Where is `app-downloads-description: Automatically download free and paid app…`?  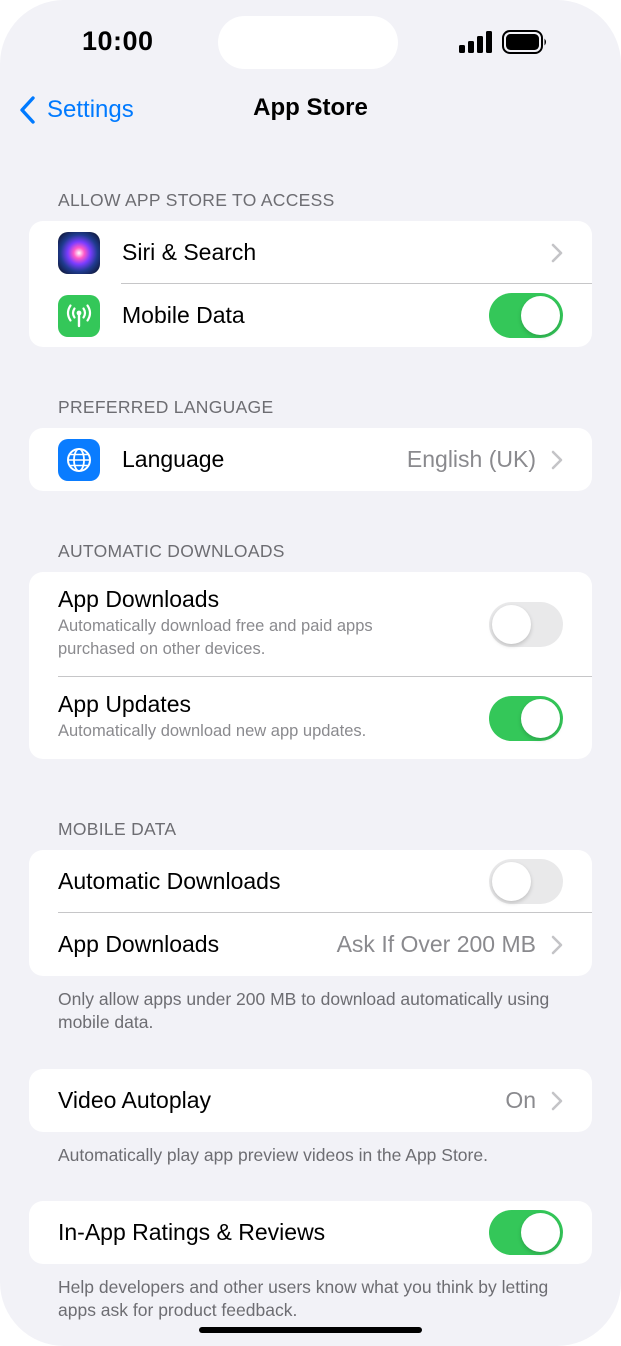
app-downloads-description: Automatically download free and paid app… is located at coordinates (215, 637).